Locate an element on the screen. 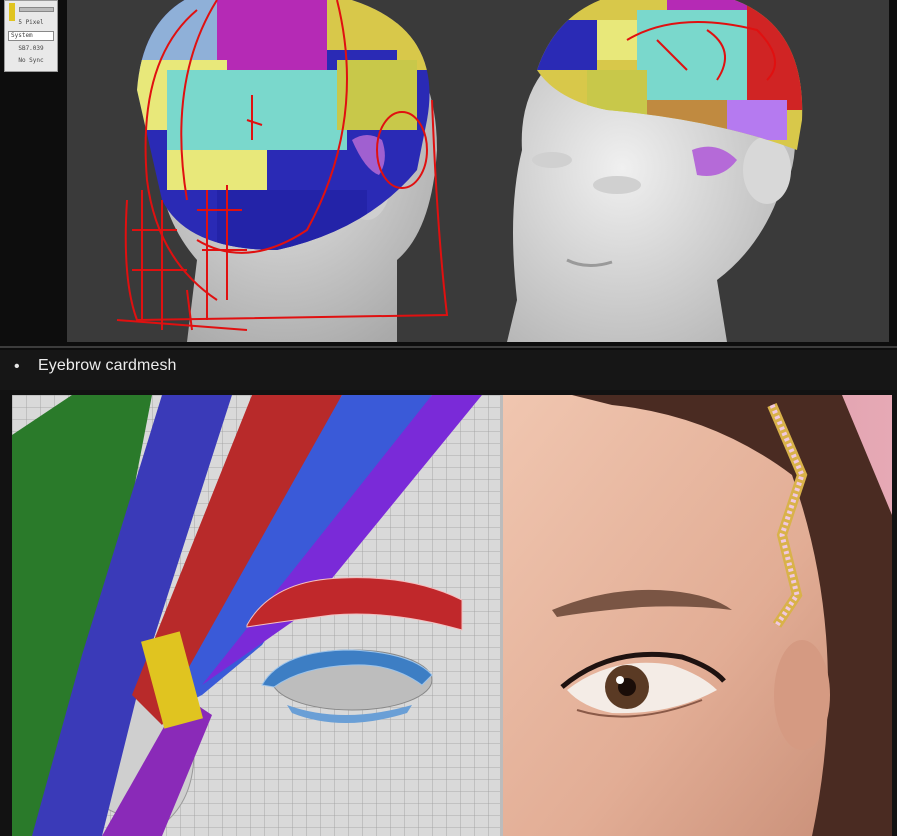  section-divider is located at coordinates (448, 347).